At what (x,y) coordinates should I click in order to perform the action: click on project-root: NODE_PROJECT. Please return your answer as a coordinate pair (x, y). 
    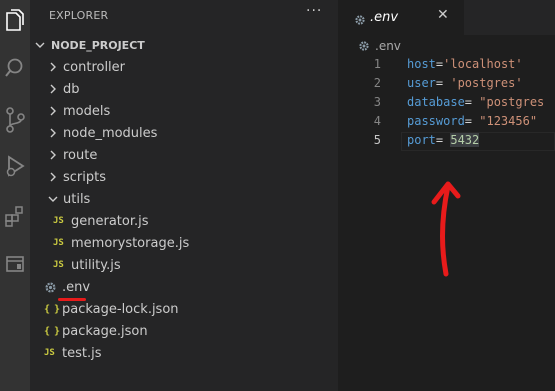
    Looking at the image, I should click on (184, 45).